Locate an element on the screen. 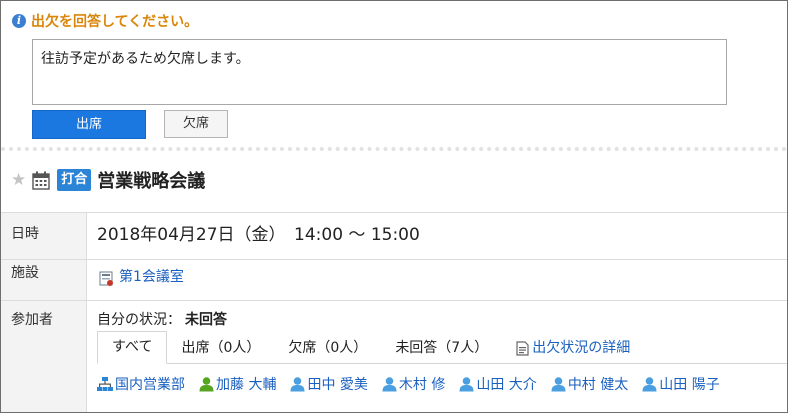 The image size is (788, 413). own-status-value: 未回答 is located at coordinates (206, 320).